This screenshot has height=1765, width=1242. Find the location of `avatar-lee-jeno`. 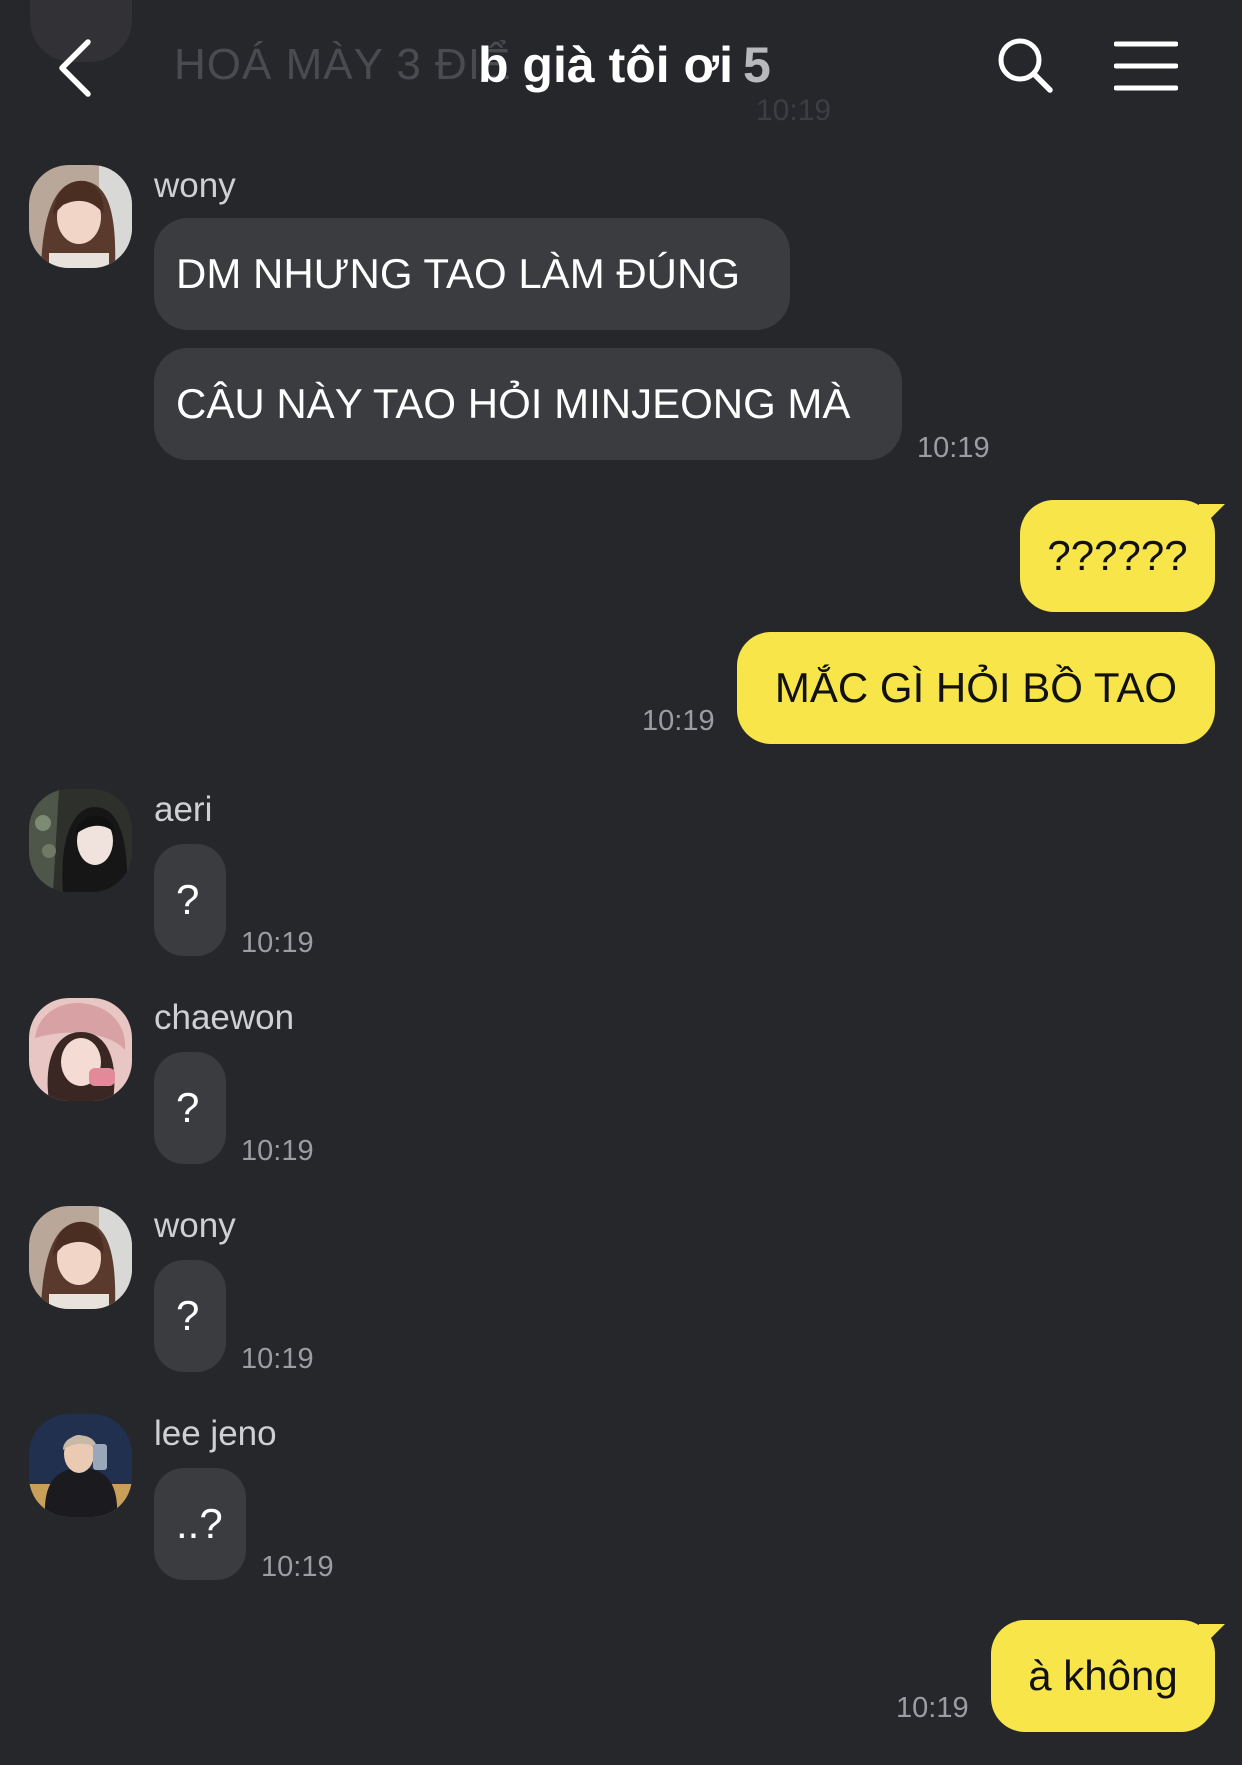

avatar-lee-jeno is located at coordinates (80, 1465).